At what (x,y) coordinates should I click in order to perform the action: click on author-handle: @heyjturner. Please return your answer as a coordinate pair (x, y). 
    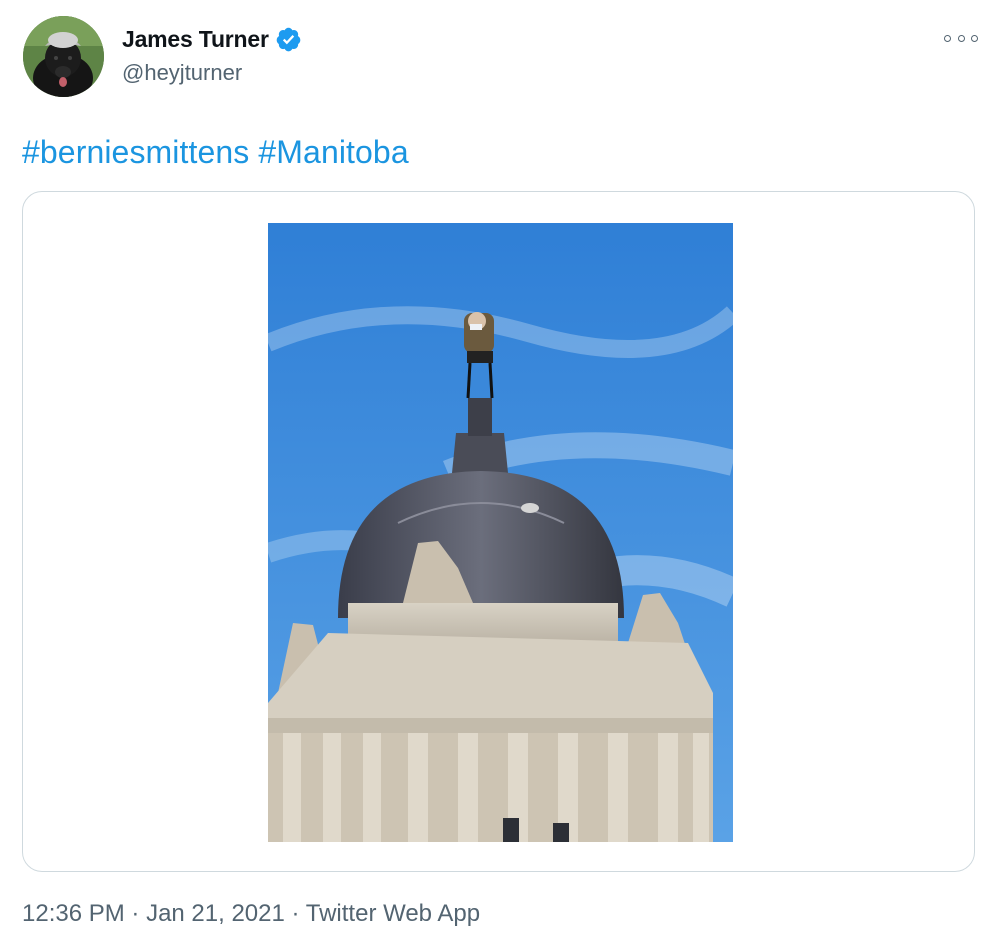
    Looking at the image, I should click on (182, 73).